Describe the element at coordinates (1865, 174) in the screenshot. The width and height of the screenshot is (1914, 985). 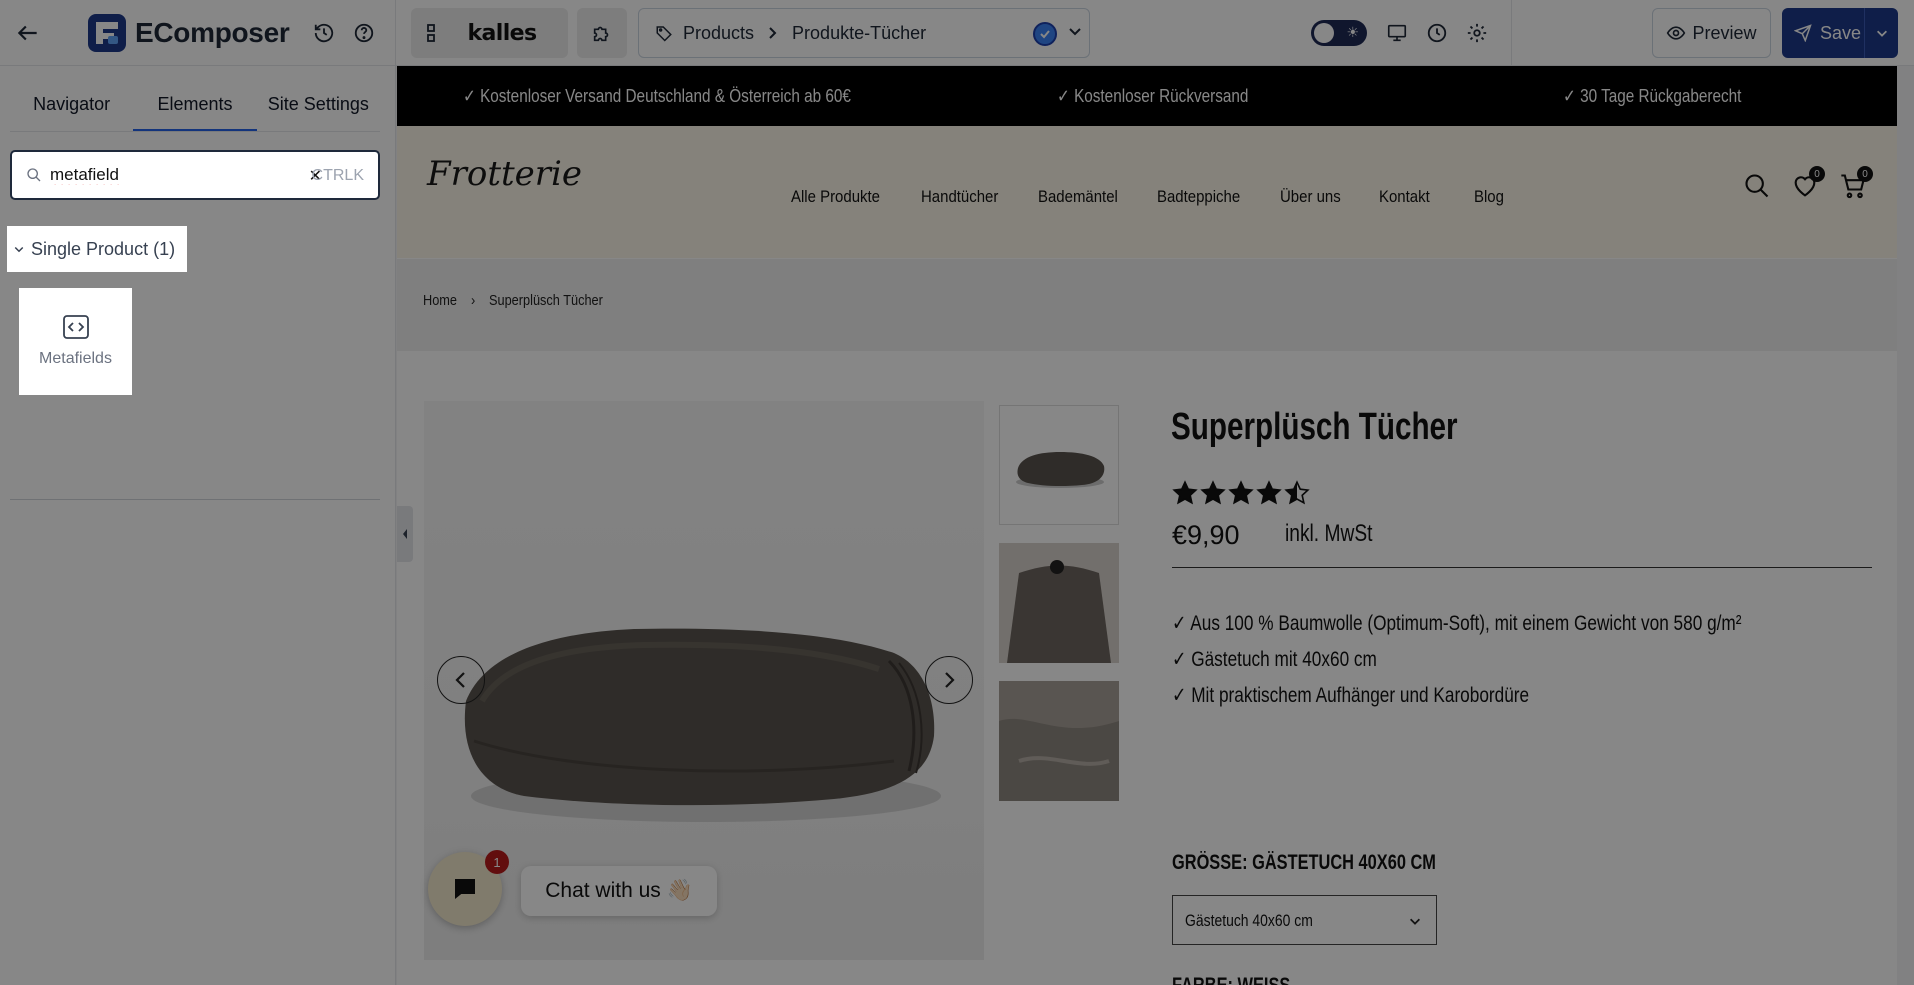
I see `cart-count: 0` at that location.